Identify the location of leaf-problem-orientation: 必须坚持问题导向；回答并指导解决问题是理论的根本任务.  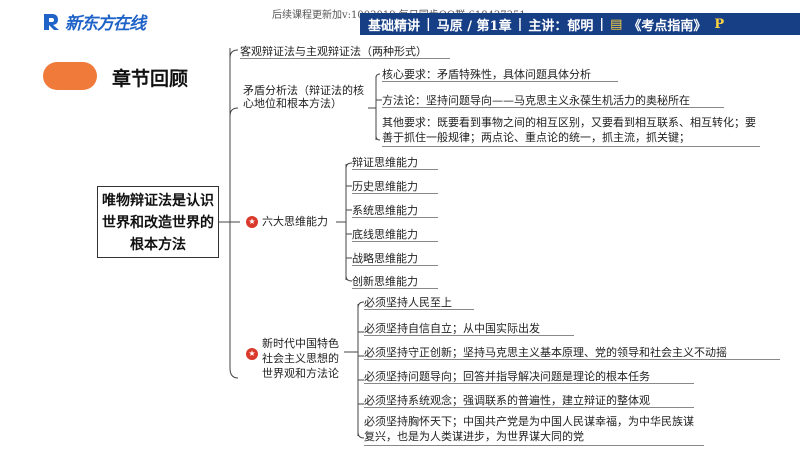
(529, 376).